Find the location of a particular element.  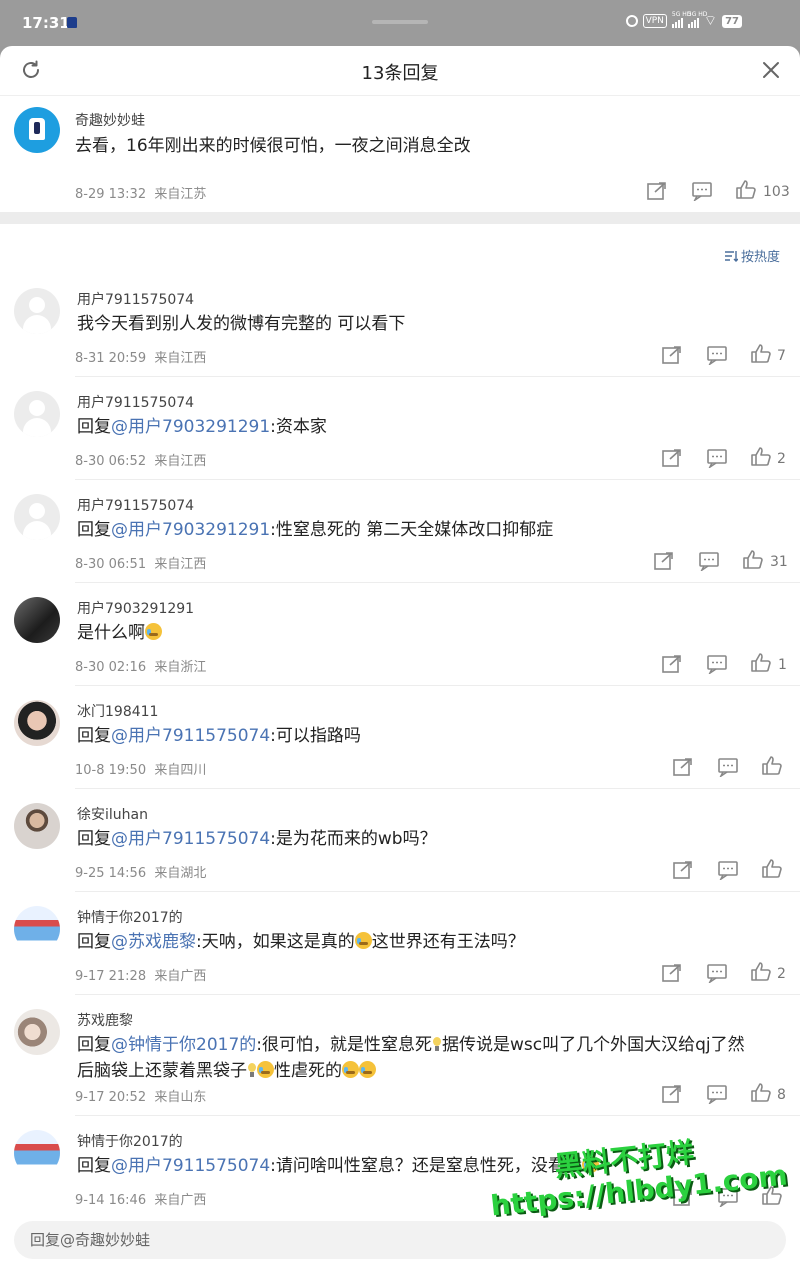

comment-username: 冰门198411 is located at coordinates (117, 711).